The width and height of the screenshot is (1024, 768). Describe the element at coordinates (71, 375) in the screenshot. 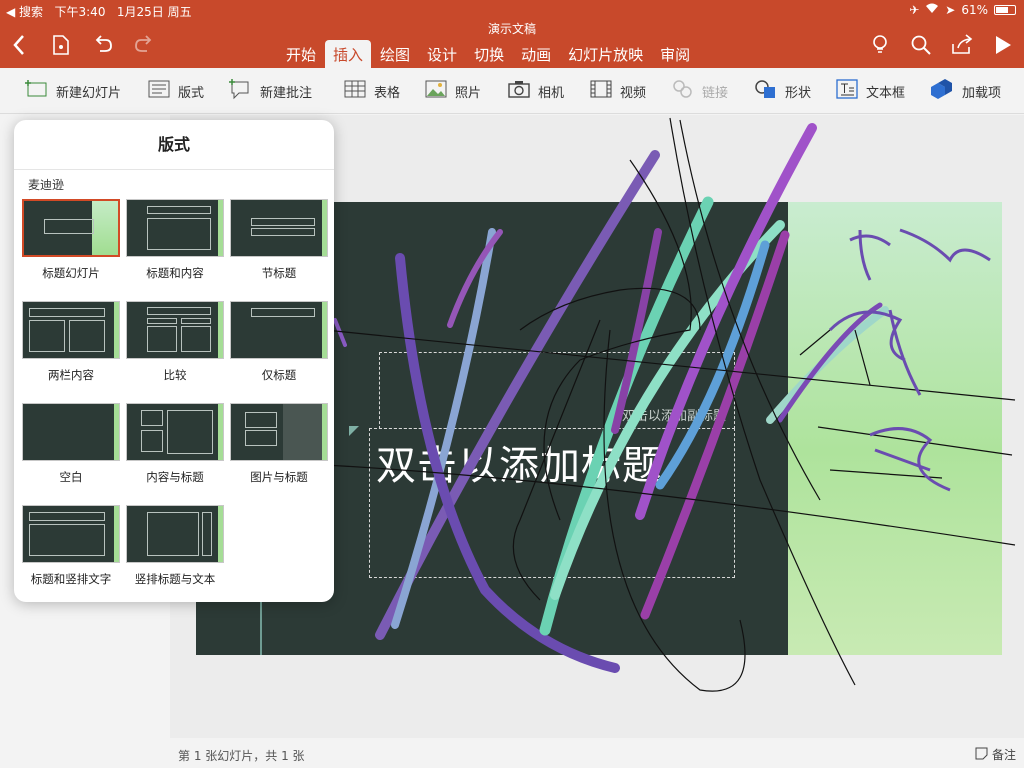

I see `layout-label: 两栏内容` at that location.